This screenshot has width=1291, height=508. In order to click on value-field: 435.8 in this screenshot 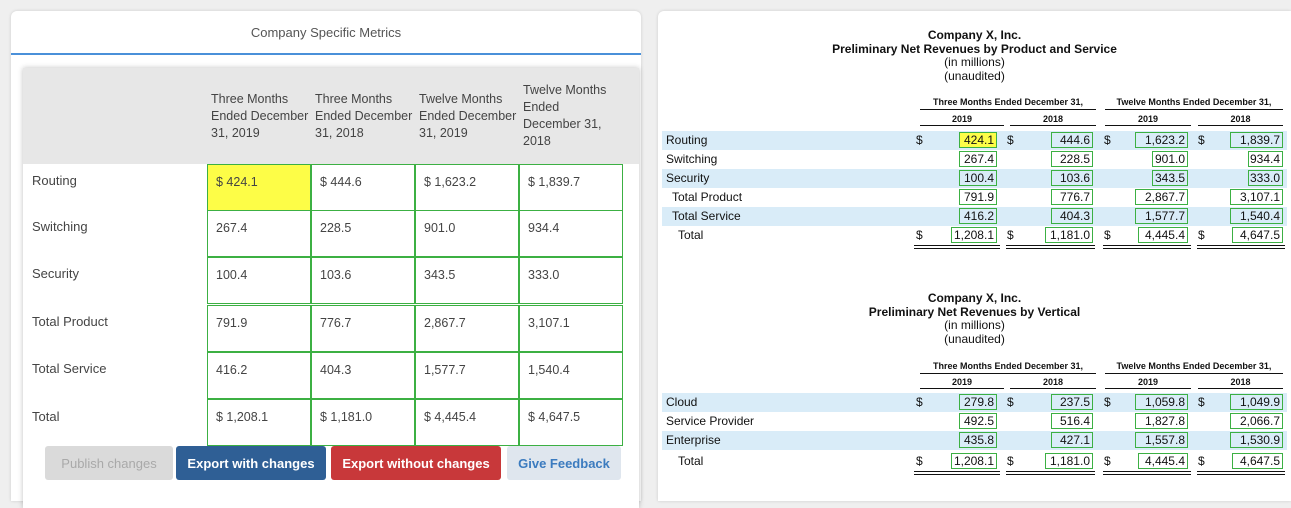, I will do `click(978, 440)`.